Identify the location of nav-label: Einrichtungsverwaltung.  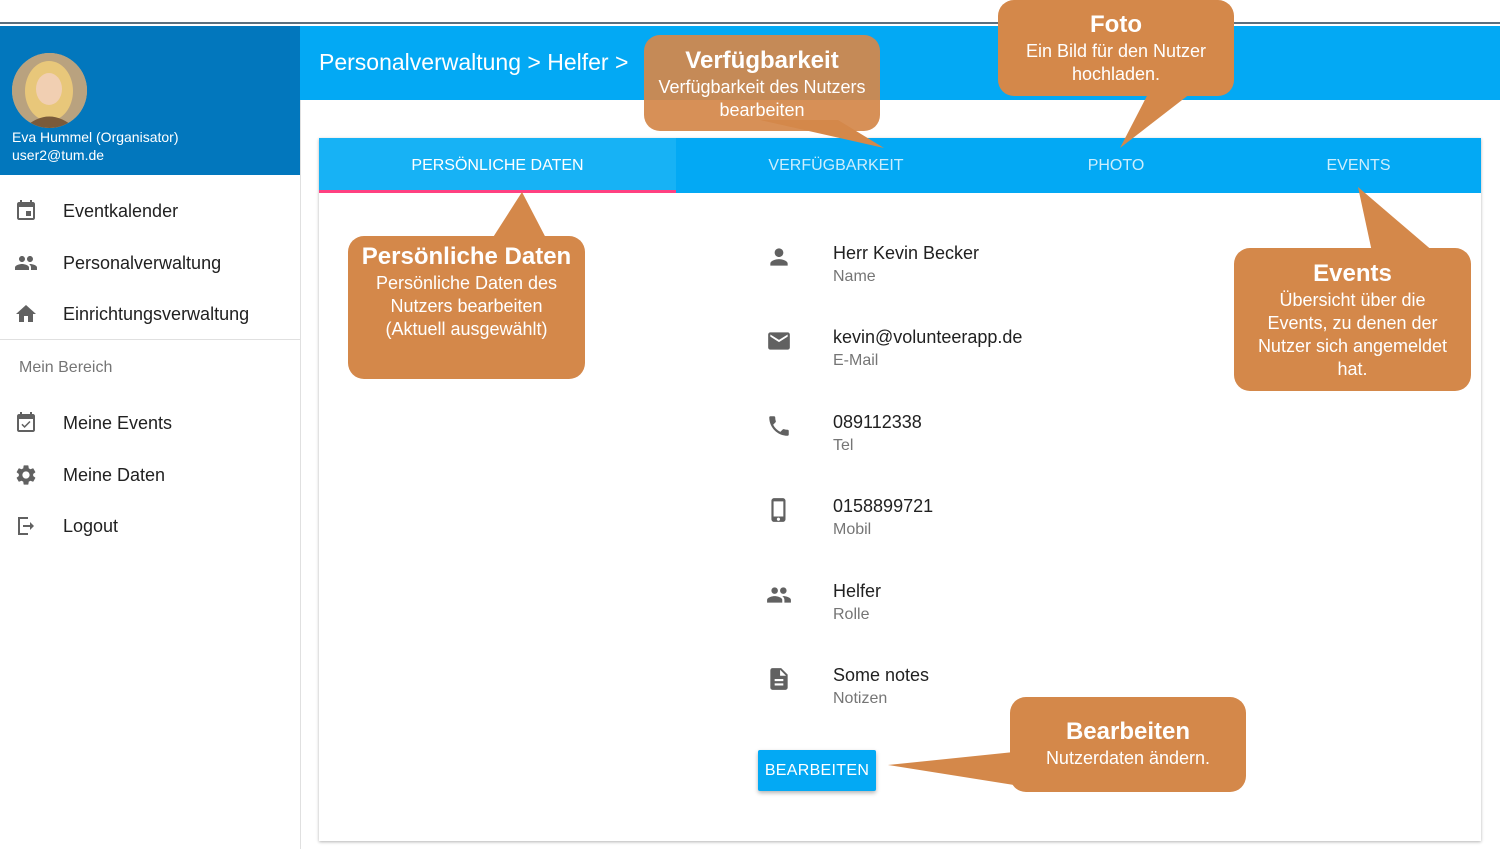
(156, 313).